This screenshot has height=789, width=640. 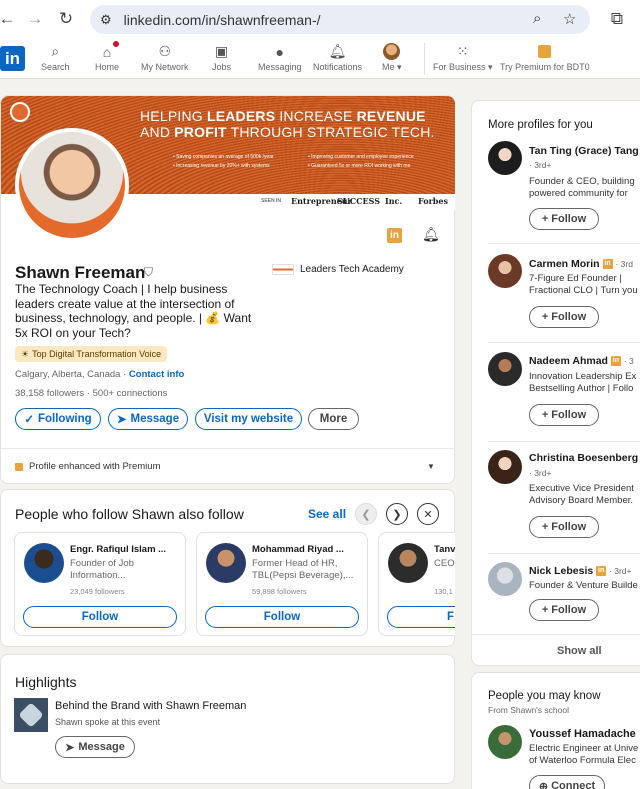 What do you see at coordinates (55, 57) in the screenshot?
I see `nav-search: ⌕ Search` at bounding box center [55, 57].